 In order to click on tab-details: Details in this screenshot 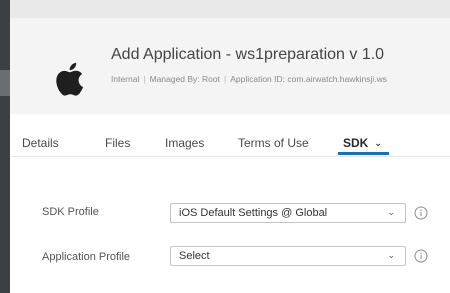, I will do `click(40, 143)`.